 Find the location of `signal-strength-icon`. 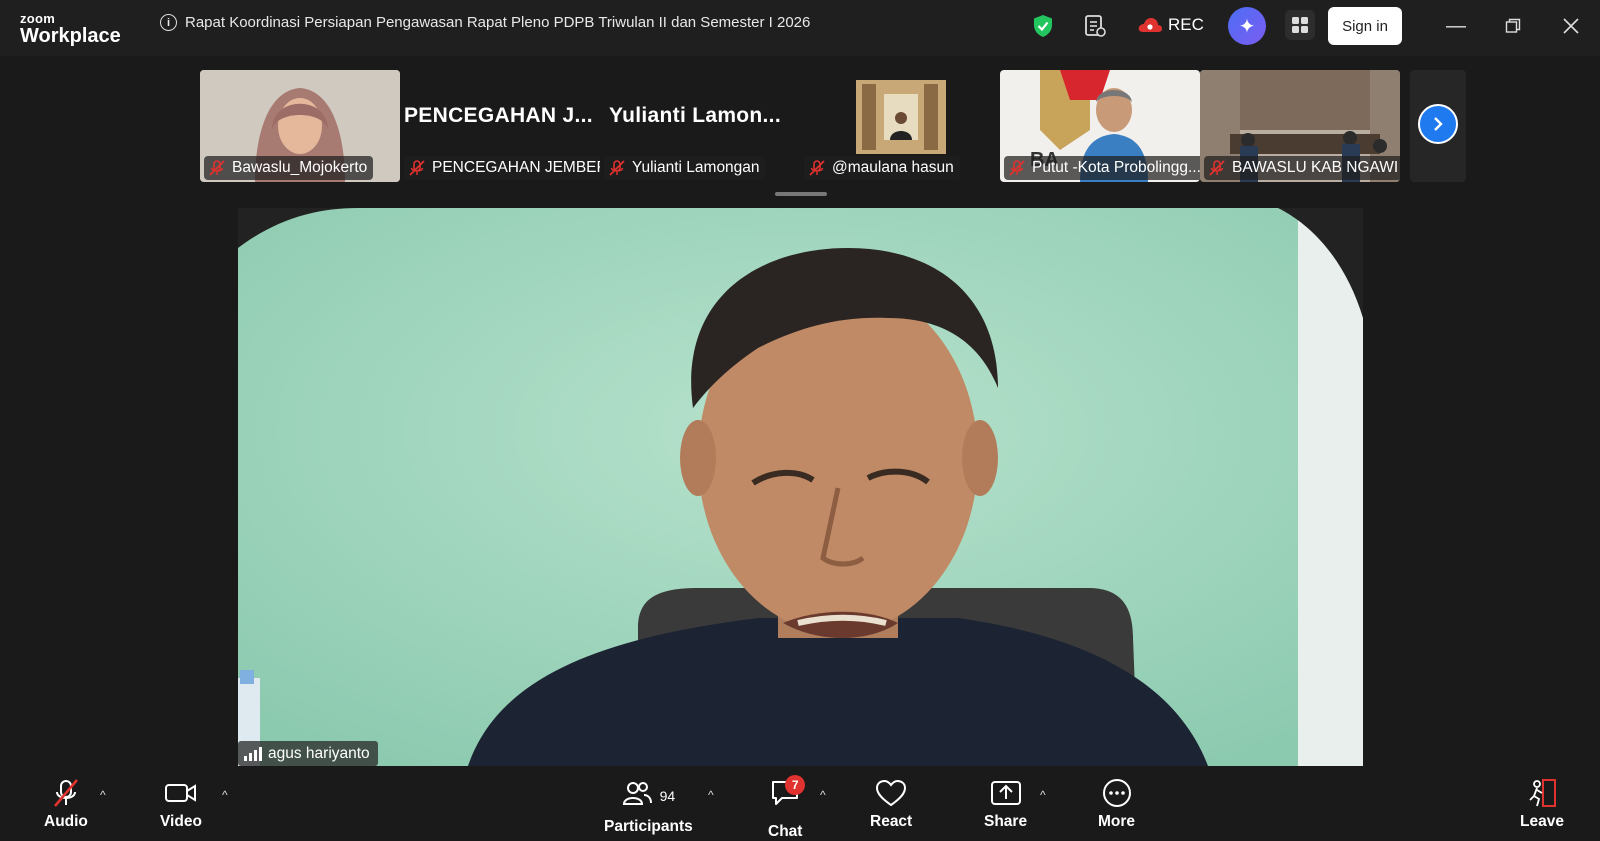

signal-strength-icon is located at coordinates (253, 753).